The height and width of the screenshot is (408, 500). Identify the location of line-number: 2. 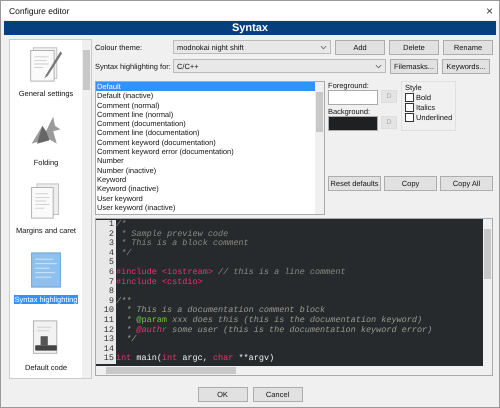
(106, 235).